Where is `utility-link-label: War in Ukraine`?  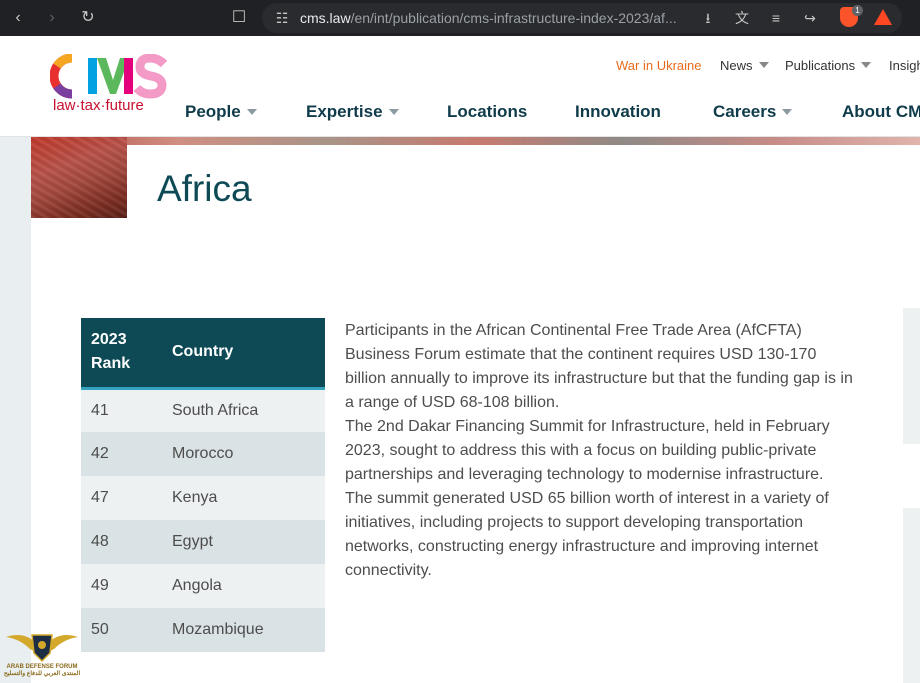
utility-link-label: War in Ukraine is located at coordinates (659, 65).